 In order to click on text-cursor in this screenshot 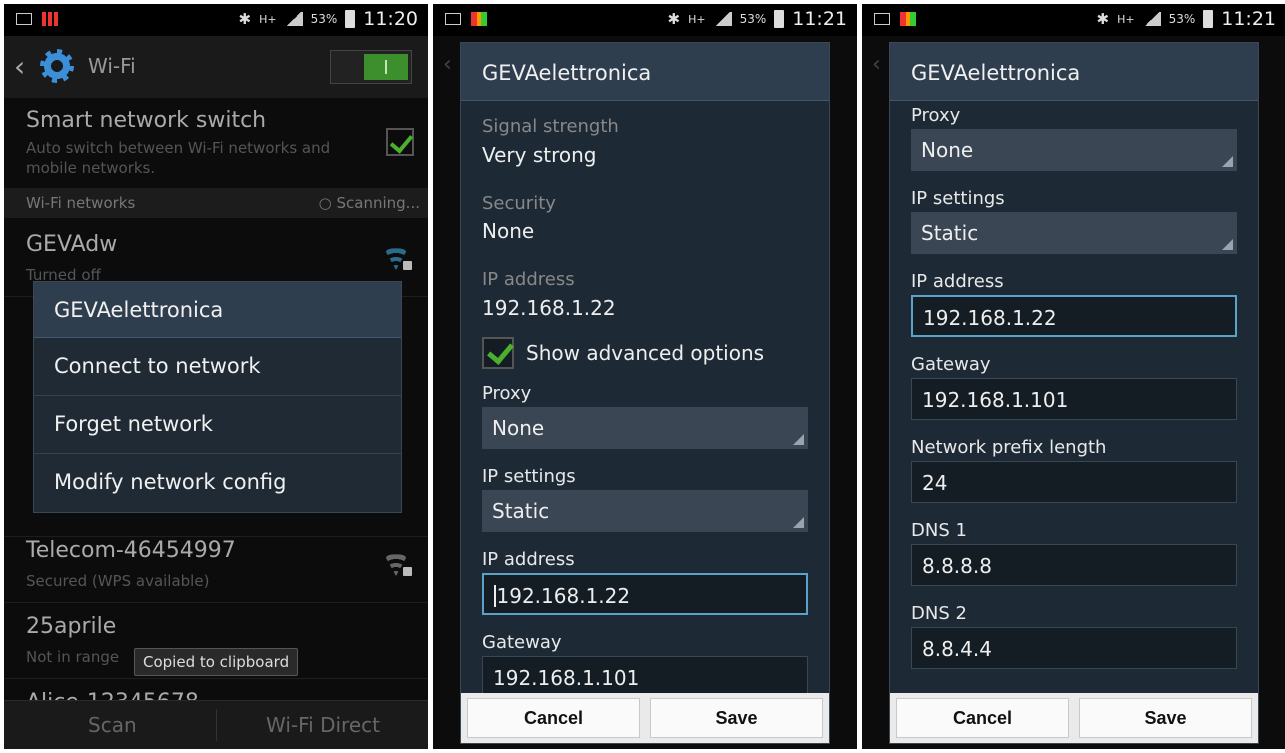, I will do `click(495, 596)`.